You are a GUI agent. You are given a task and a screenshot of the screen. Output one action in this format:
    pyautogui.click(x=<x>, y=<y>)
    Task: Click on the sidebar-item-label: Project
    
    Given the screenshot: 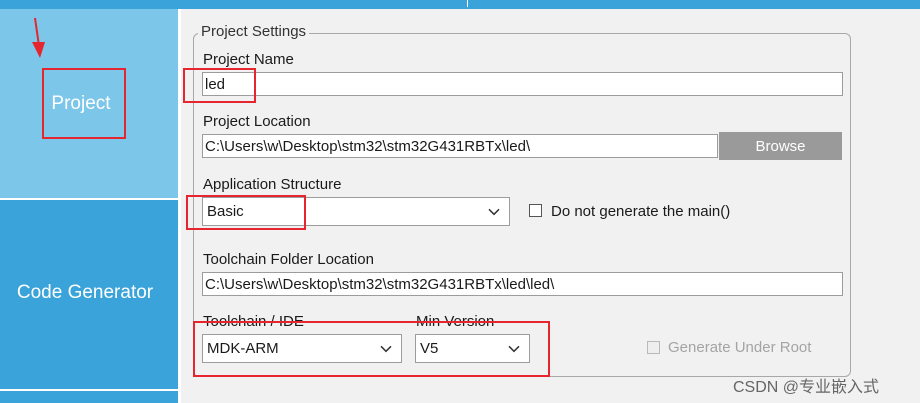 What is the action you would take?
    pyautogui.click(x=81, y=103)
    